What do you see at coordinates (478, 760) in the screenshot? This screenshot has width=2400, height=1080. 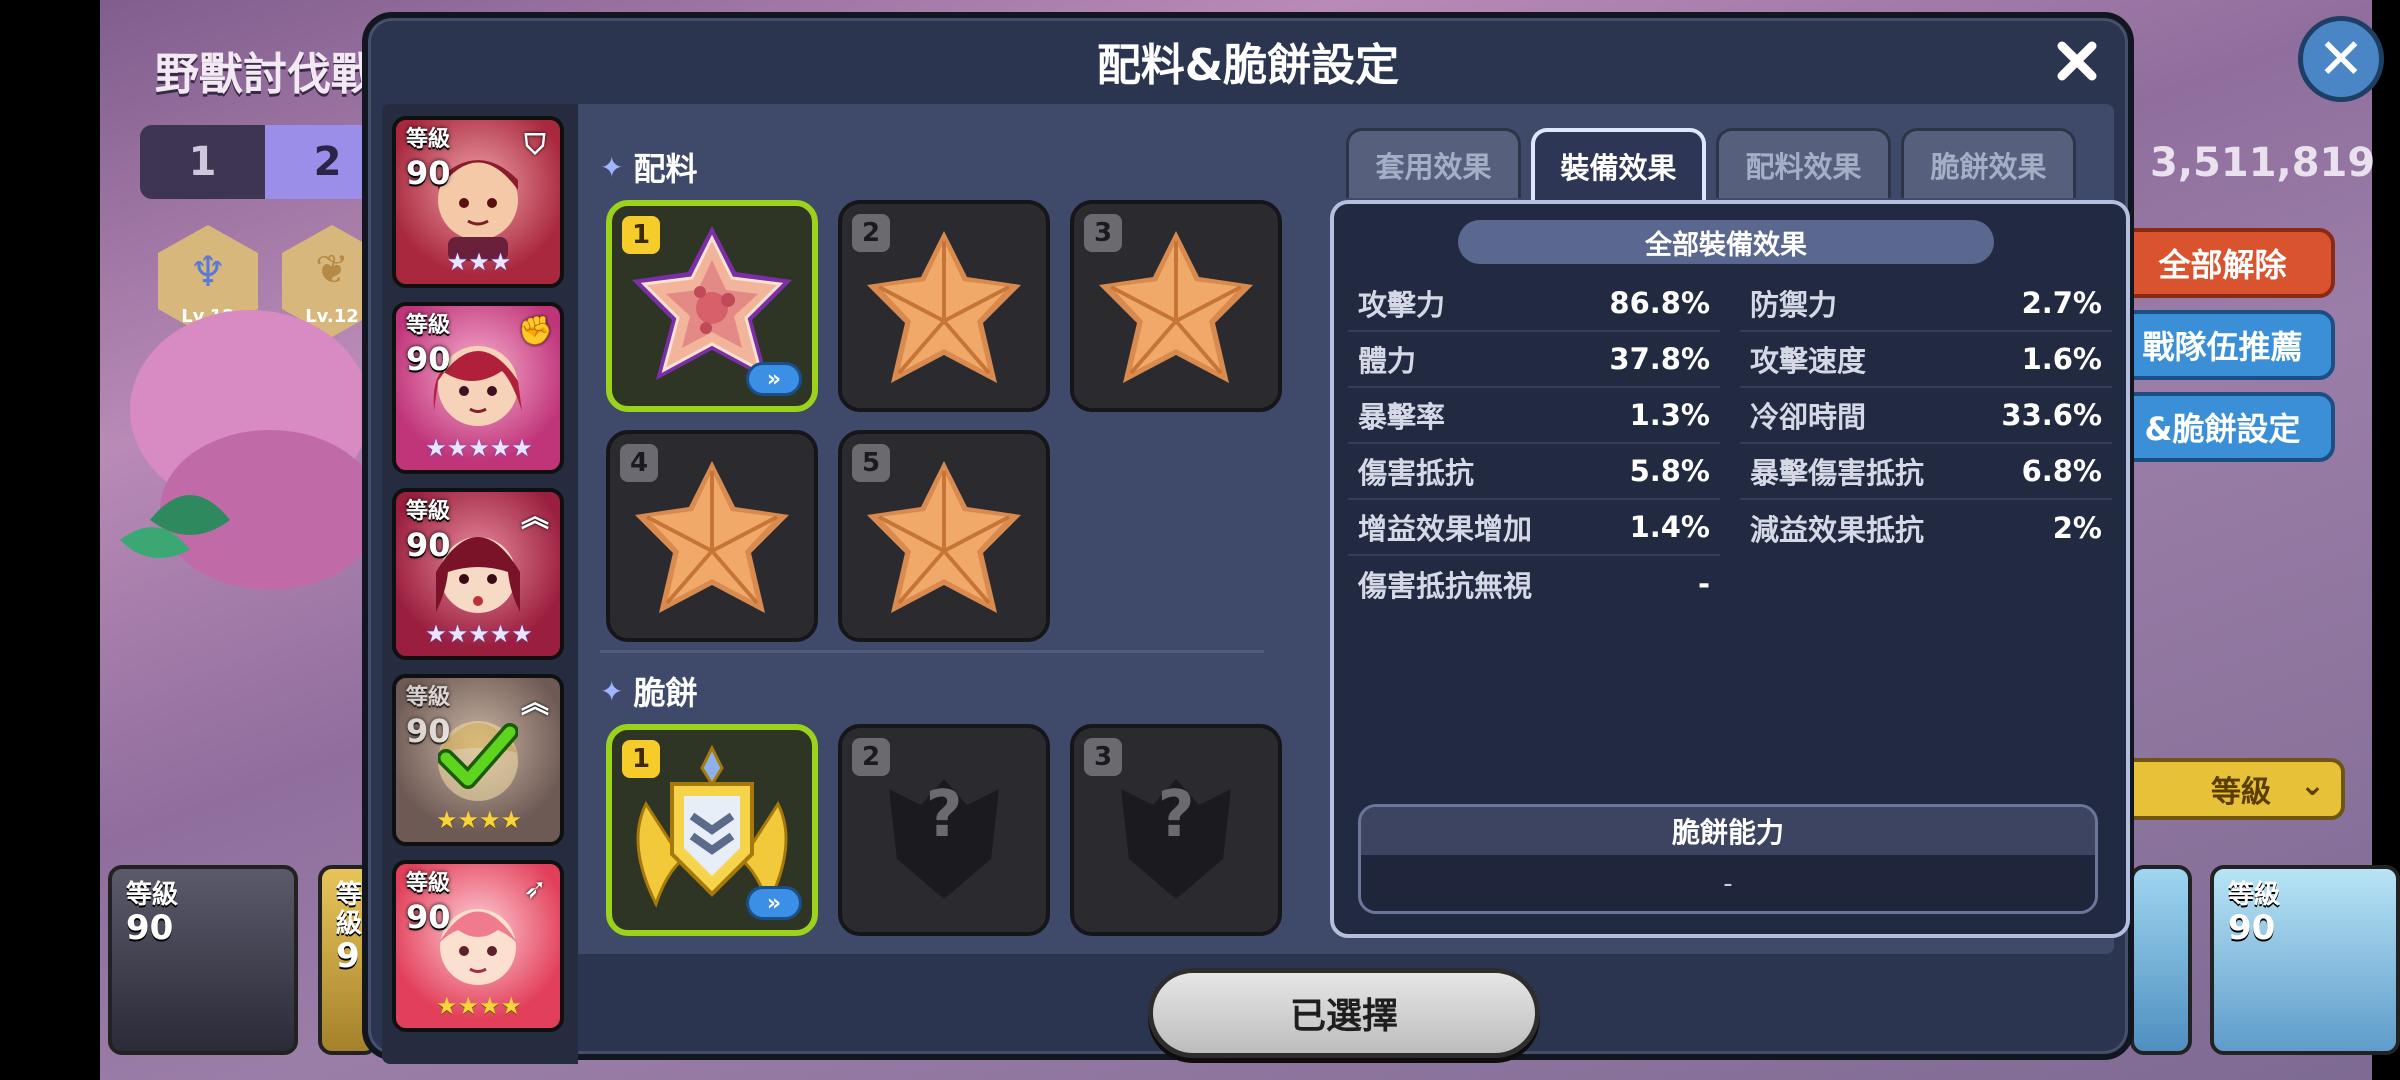 I see `cookie-card-4: 等級 90 ︽ ★★★★` at bounding box center [478, 760].